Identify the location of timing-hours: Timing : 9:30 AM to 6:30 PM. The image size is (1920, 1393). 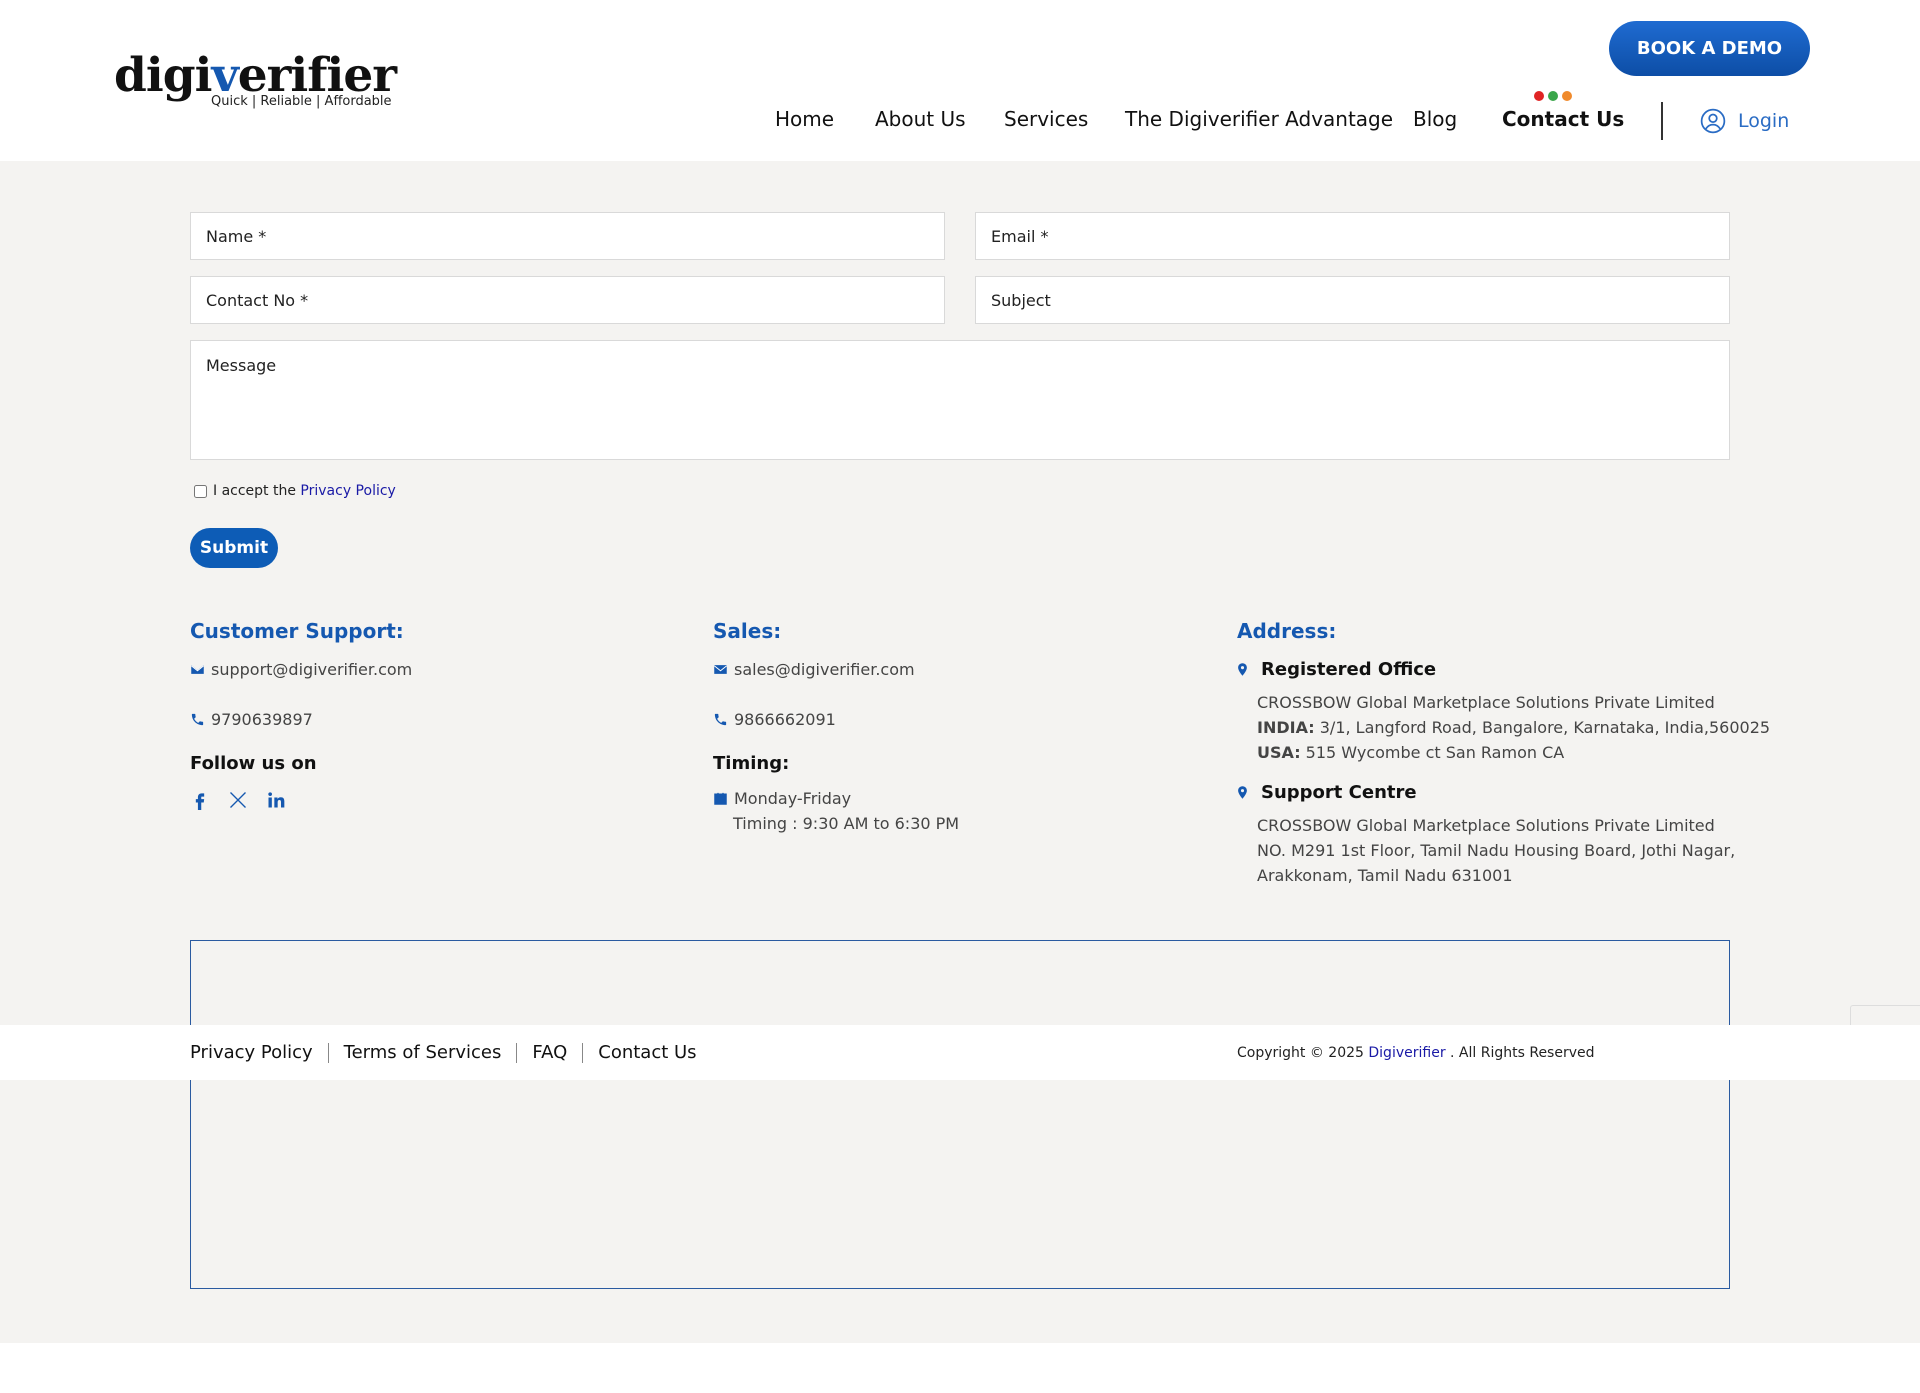
(846, 823).